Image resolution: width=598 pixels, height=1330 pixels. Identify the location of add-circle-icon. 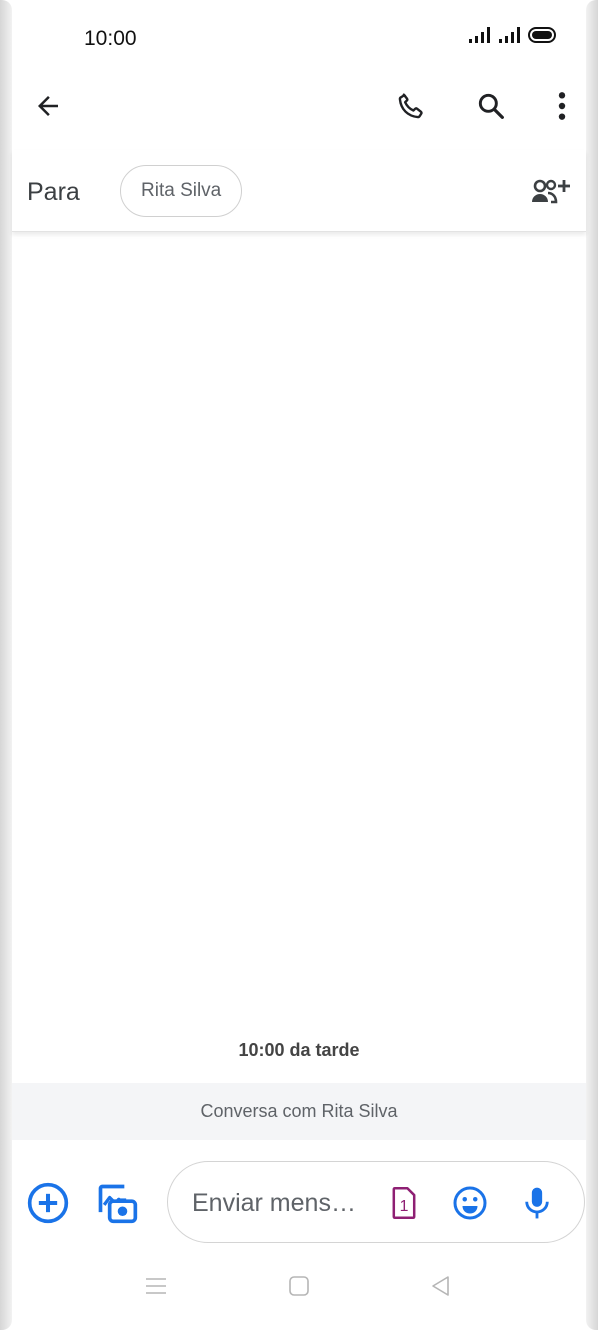
(48, 1203).